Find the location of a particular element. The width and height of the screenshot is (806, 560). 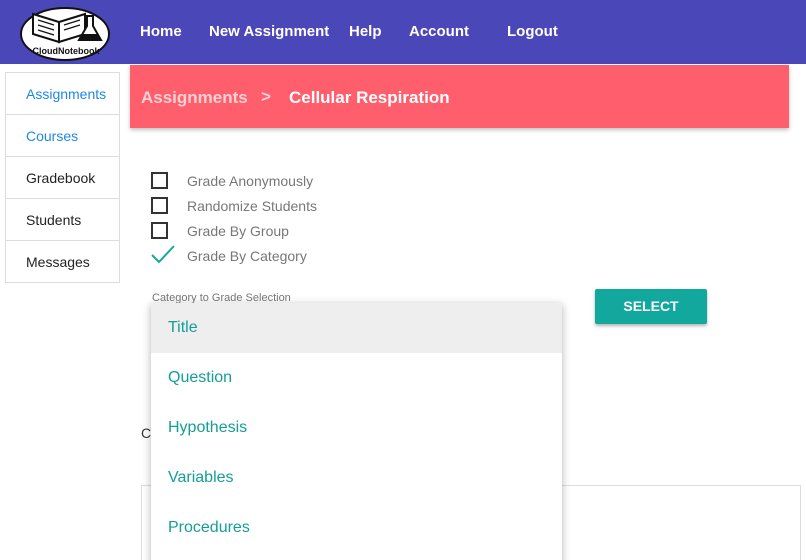

select-button: SELECT is located at coordinates (651, 306).